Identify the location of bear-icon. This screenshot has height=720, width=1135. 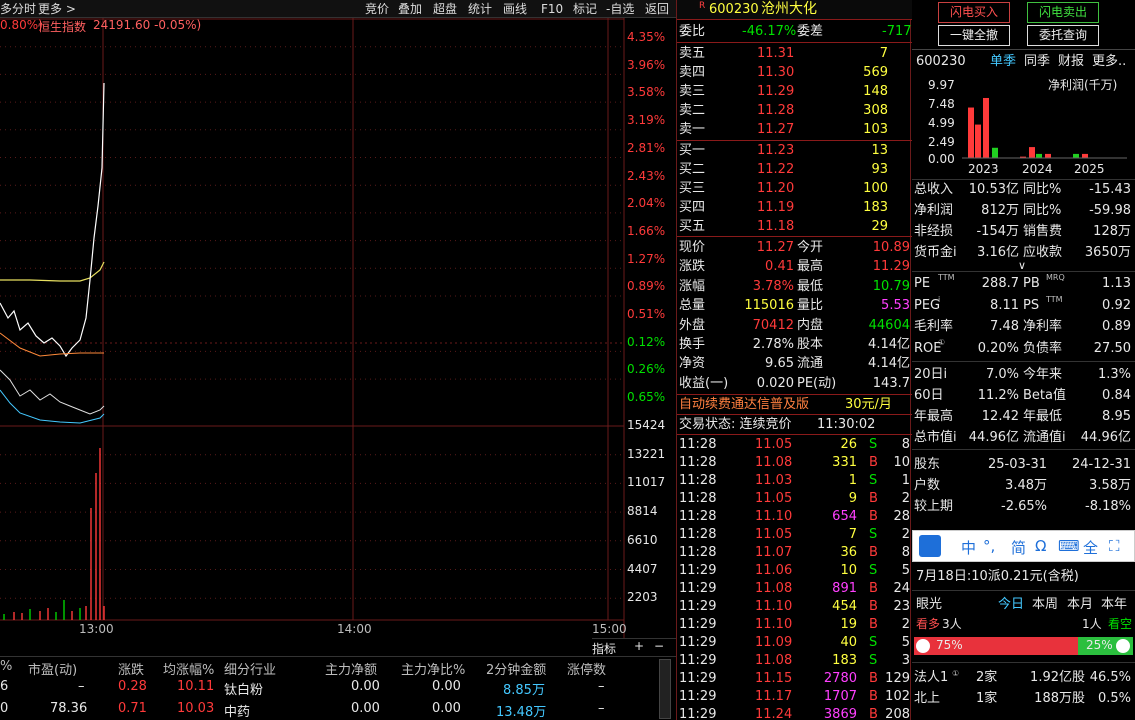
(1123, 646).